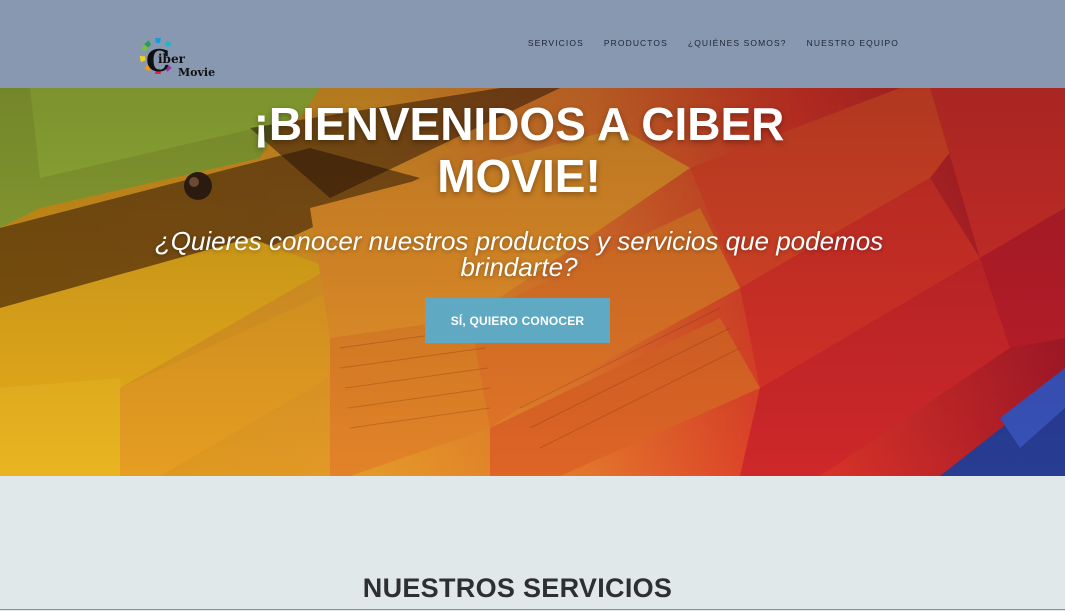 The height and width of the screenshot is (611, 1065). What do you see at coordinates (532, 609) in the screenshot?
I see `divider` at bounding box center [532, 609].